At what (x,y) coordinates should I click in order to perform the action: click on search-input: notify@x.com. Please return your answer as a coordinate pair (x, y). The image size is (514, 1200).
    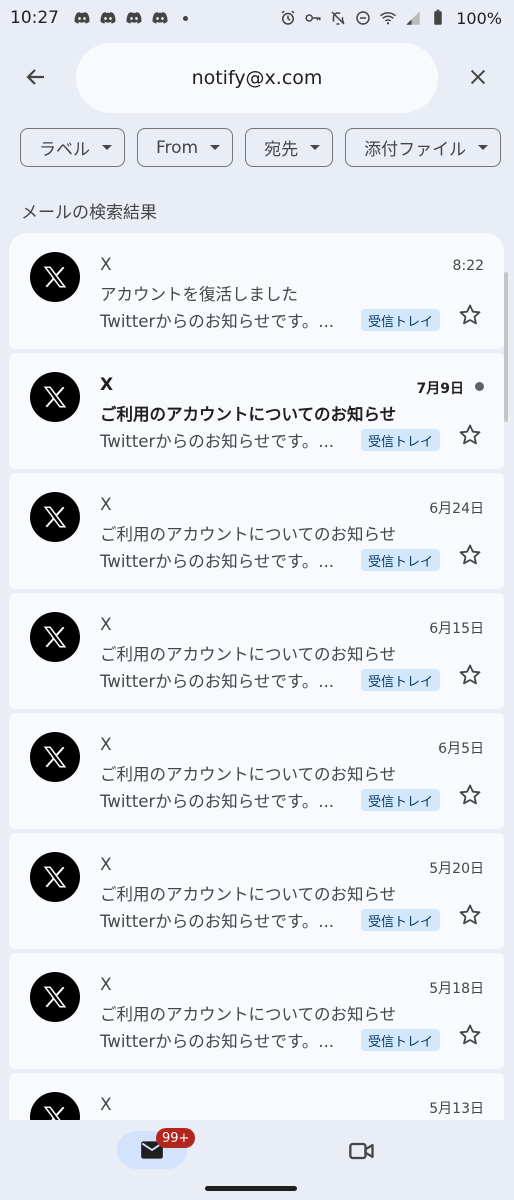
    Looking at the image, I should click on (257, 78).